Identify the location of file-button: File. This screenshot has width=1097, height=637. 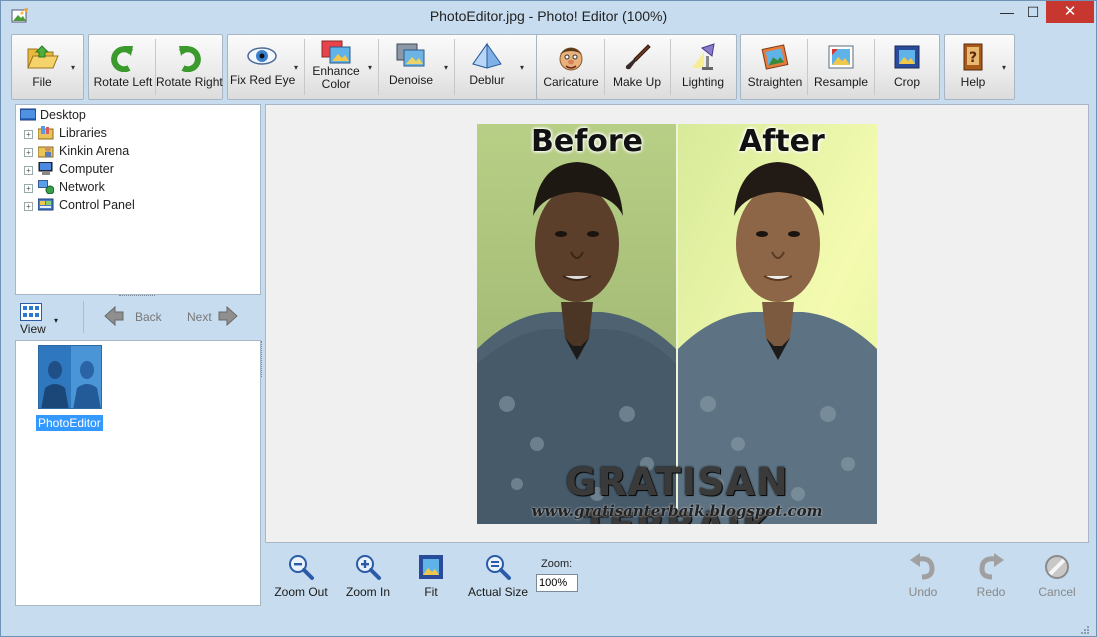
(42, 67).